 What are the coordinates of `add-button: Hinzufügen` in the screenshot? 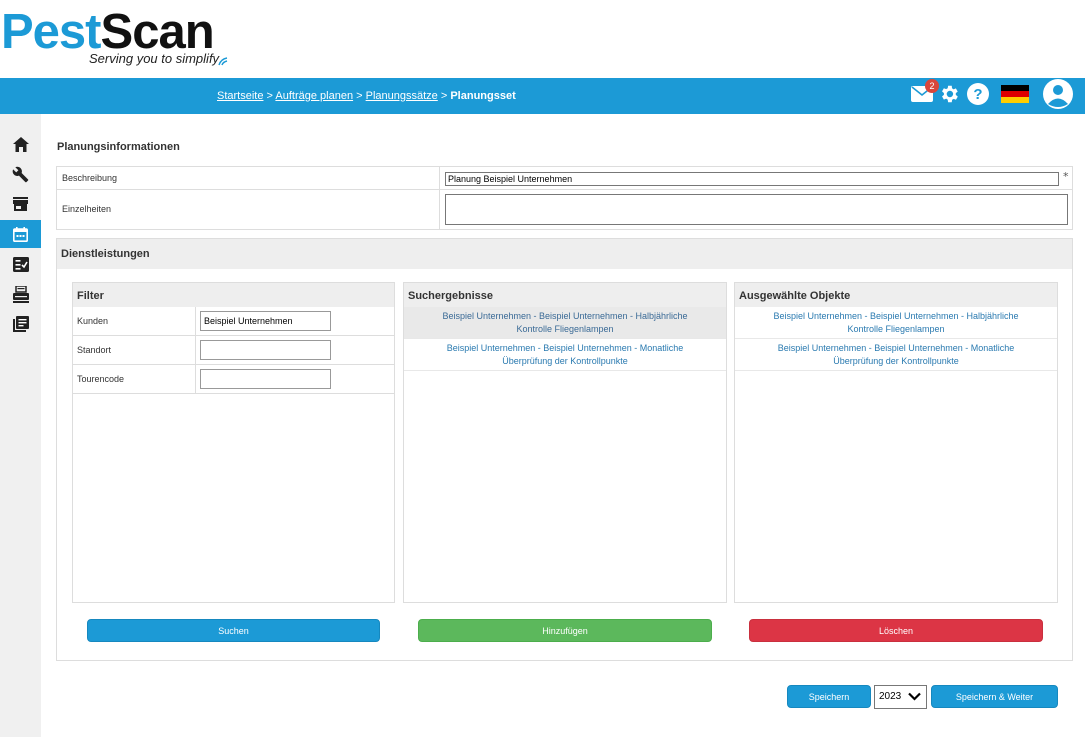 It's located at (565, 630).